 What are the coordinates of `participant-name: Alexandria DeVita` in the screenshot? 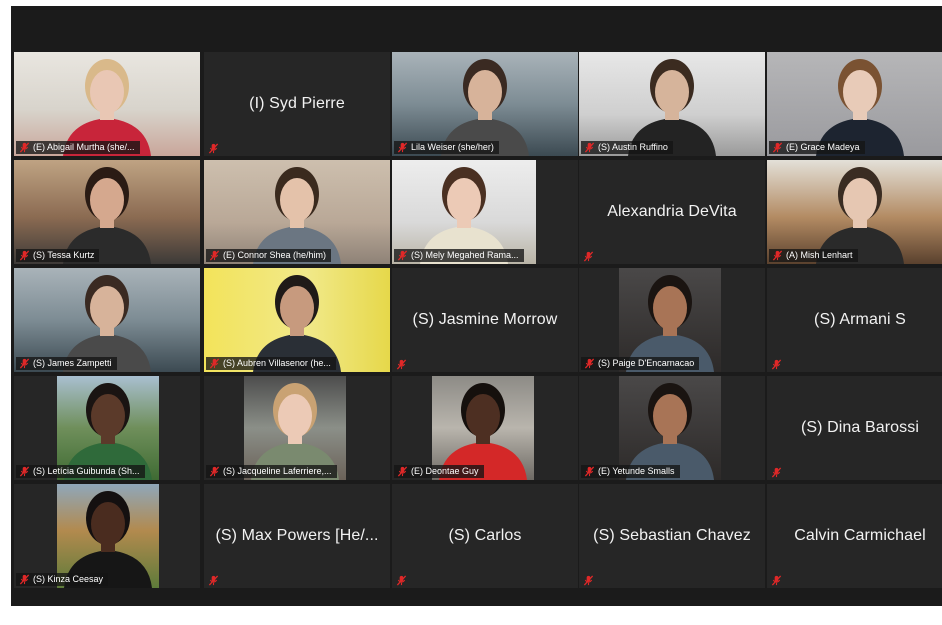 It's located at (672, 211).